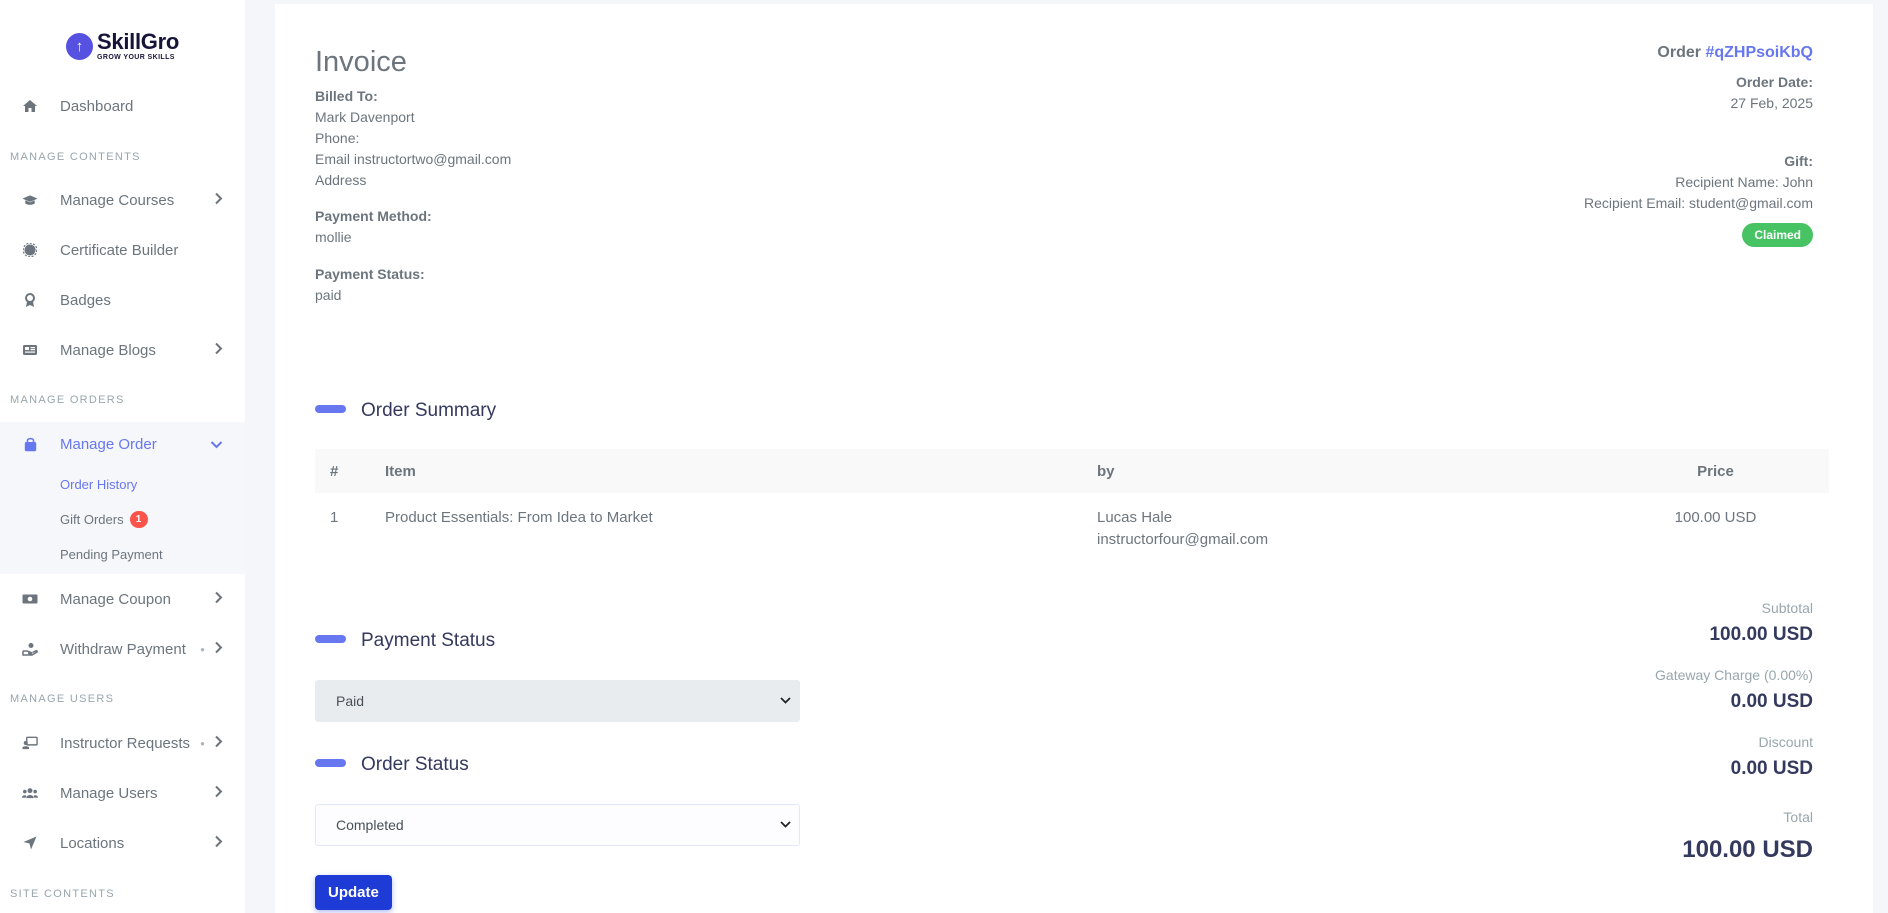 The image size is (1888, 913). What do you see at coordinates (1774, 82) in the screenshot?
I see `order-date-label: Order Date:` at bounding box center [1774, 82].